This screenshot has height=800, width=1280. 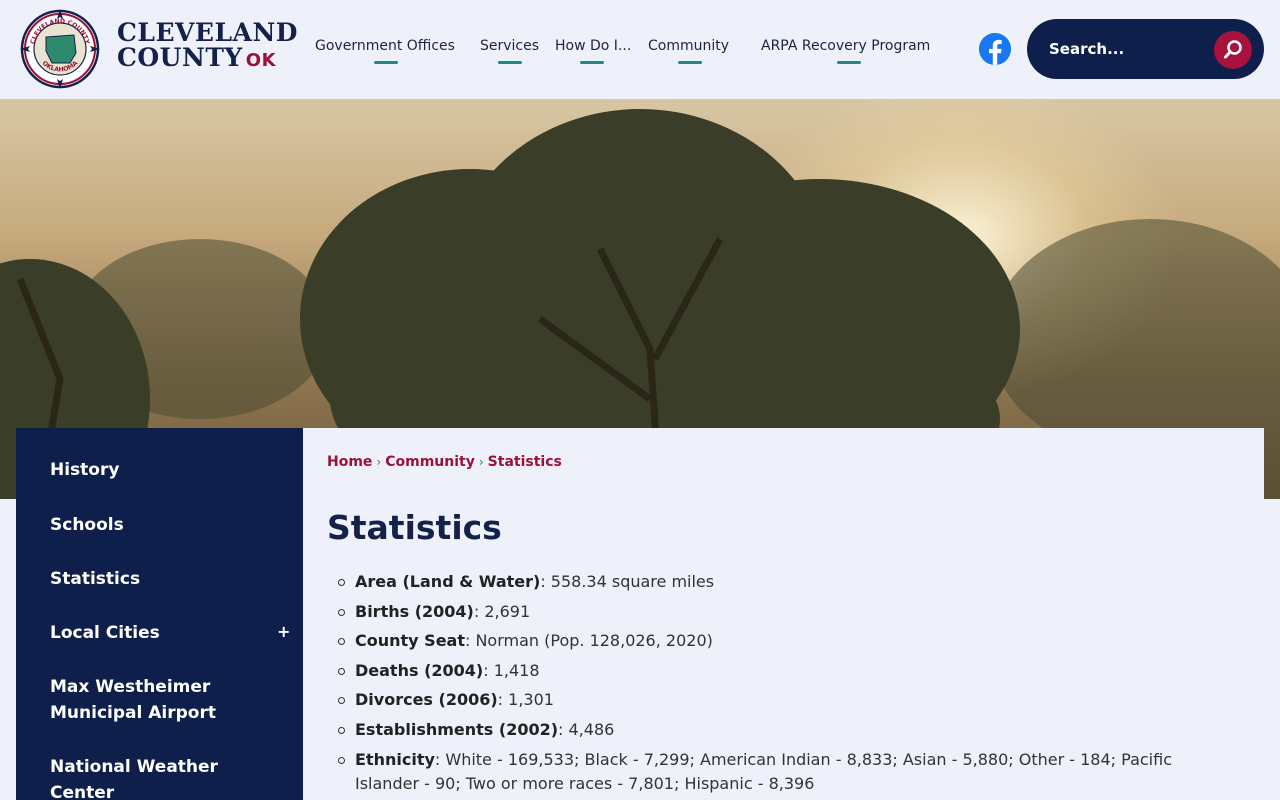 What do you see at coordinates (525, 462) in the screenshot?
I see `breadcrumb-current: Statistics` at bounding box center [525, 462].